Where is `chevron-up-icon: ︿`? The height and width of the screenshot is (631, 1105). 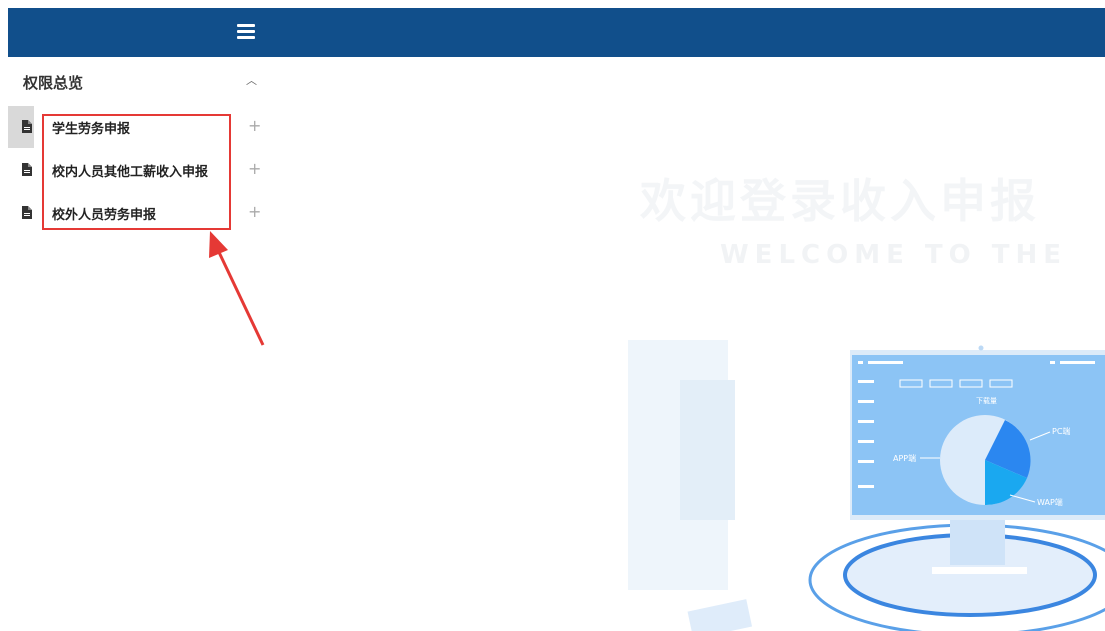
chevron-up-icon: ︿ is located at coordinates (251, 80).